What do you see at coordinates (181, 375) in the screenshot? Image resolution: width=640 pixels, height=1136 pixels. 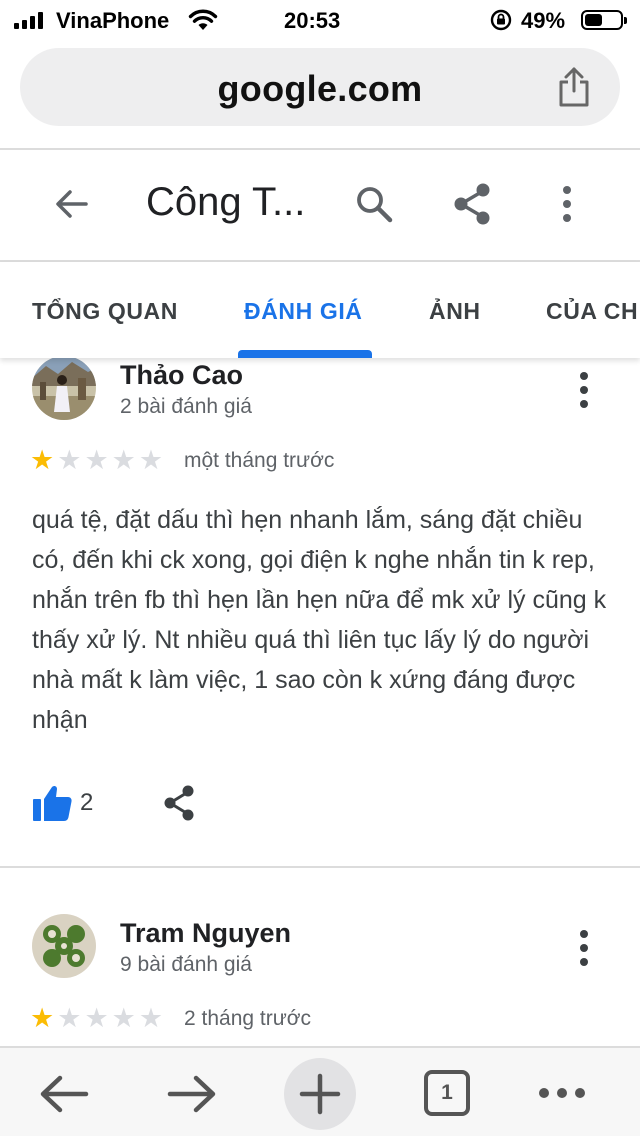 I see `reviewer-name: Thảo Cao` at bounding box center [181, 375].